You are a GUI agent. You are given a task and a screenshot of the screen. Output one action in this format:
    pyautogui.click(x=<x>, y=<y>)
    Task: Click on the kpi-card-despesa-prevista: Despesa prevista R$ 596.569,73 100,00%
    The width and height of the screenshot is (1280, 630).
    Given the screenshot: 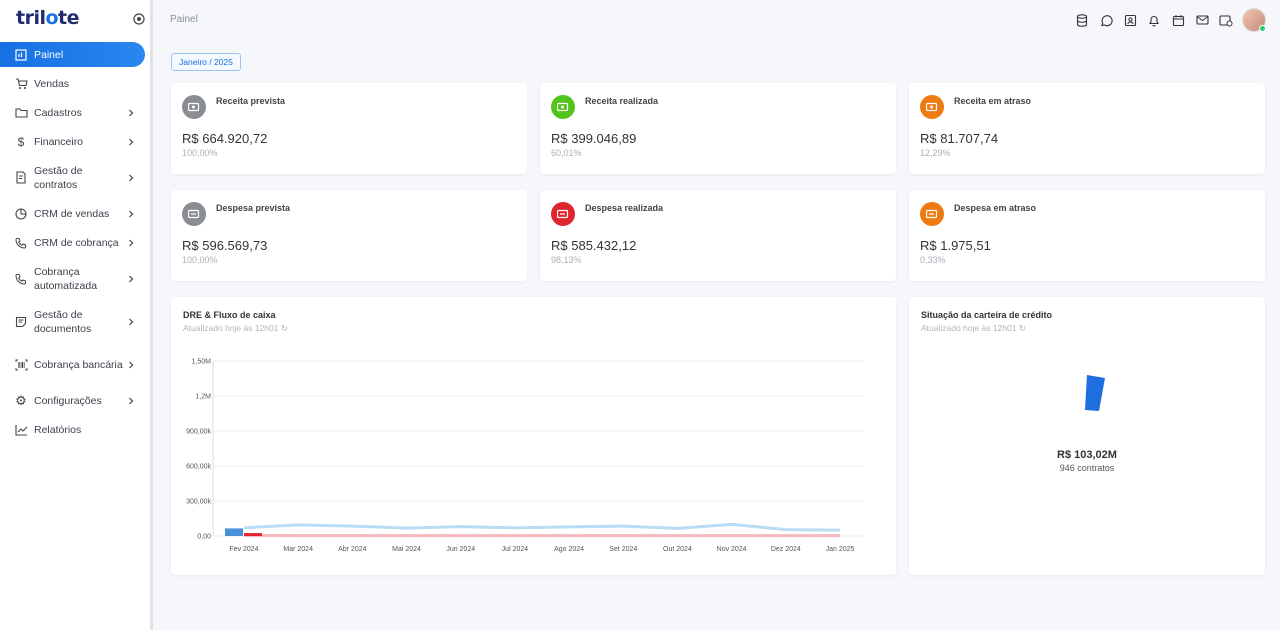 What is the action you would take?
    pyautogui.click(x=349, y=235)
    